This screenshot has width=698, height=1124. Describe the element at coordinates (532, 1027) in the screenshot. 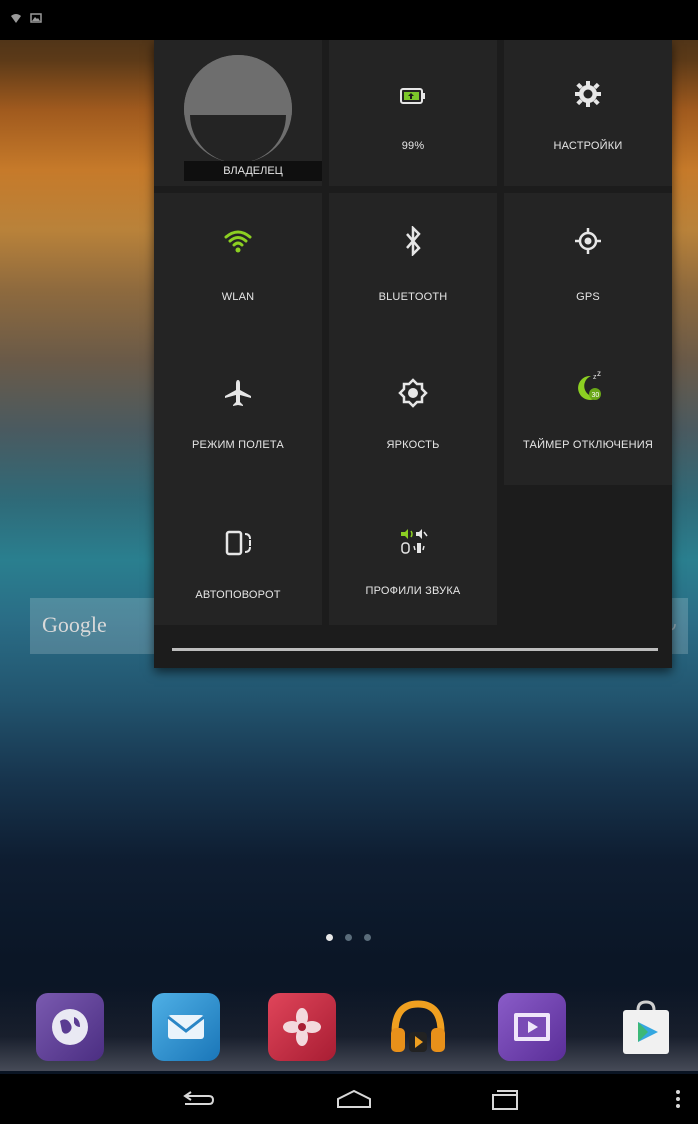

I see `video-icon` at that location.